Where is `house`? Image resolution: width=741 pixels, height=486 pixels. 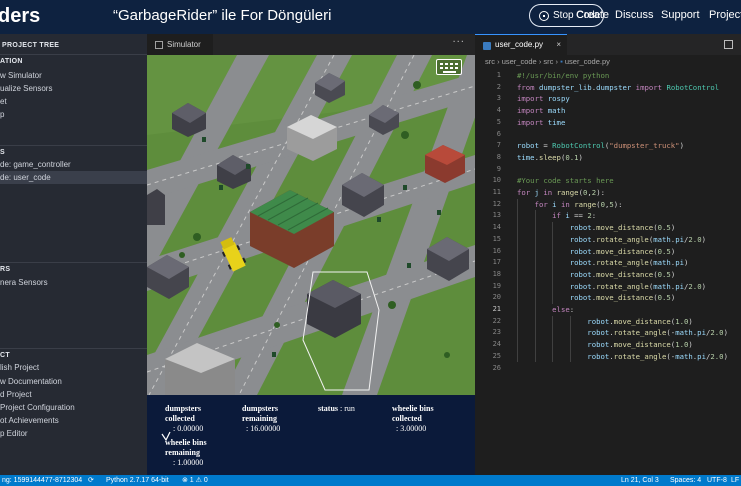
house is located at coordinates (156, 207).